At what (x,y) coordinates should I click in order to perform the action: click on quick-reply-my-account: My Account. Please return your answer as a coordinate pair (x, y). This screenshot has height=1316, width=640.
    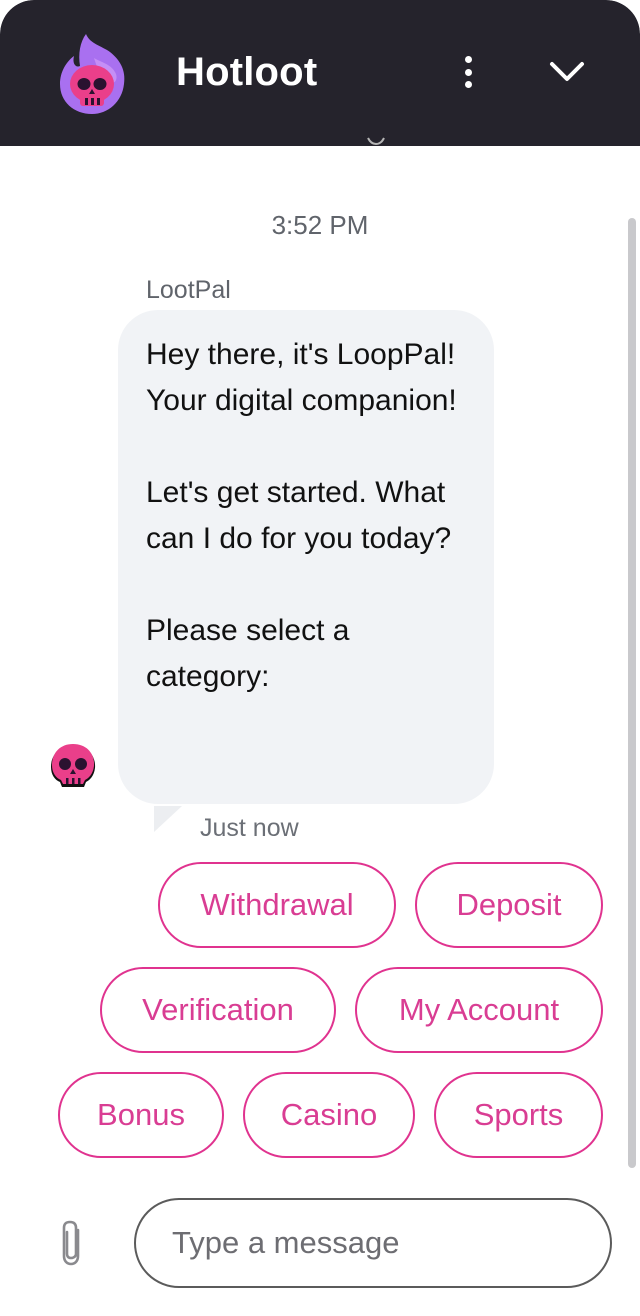
    Looking at the image, I should click on (479, 1010).